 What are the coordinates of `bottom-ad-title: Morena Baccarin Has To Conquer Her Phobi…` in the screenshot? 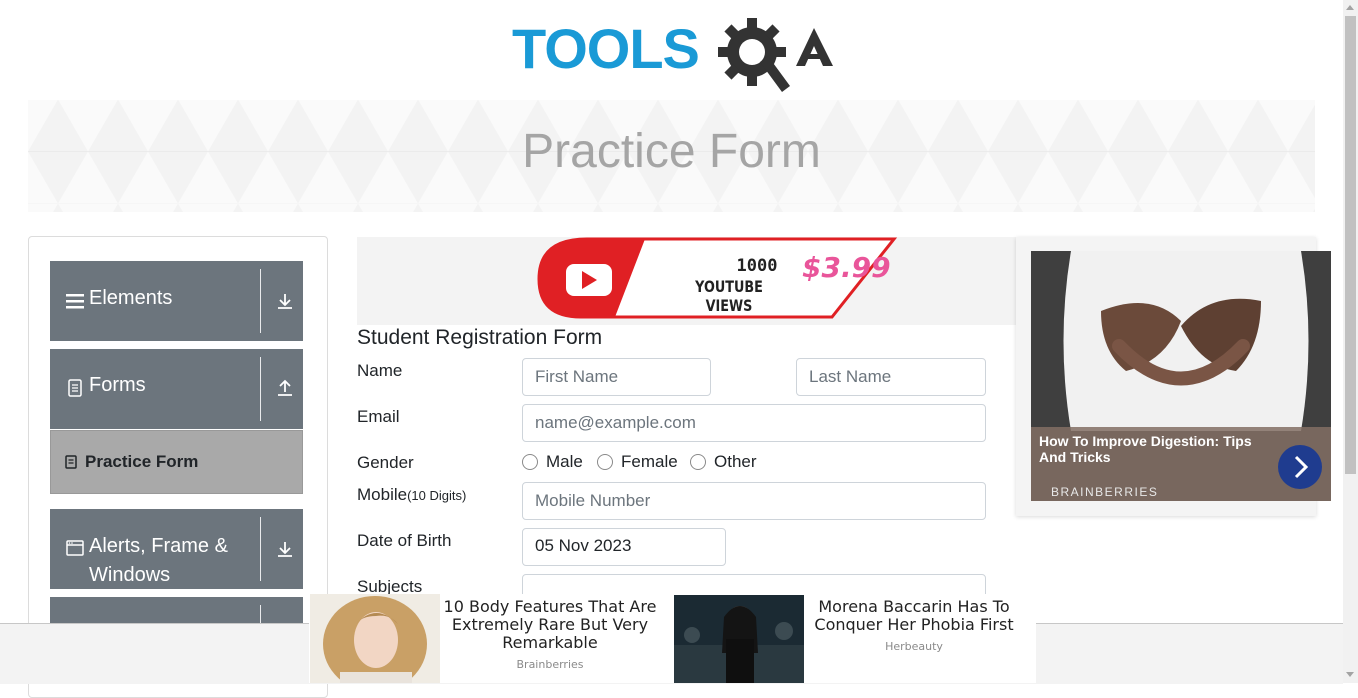 It's located at (914, 616).